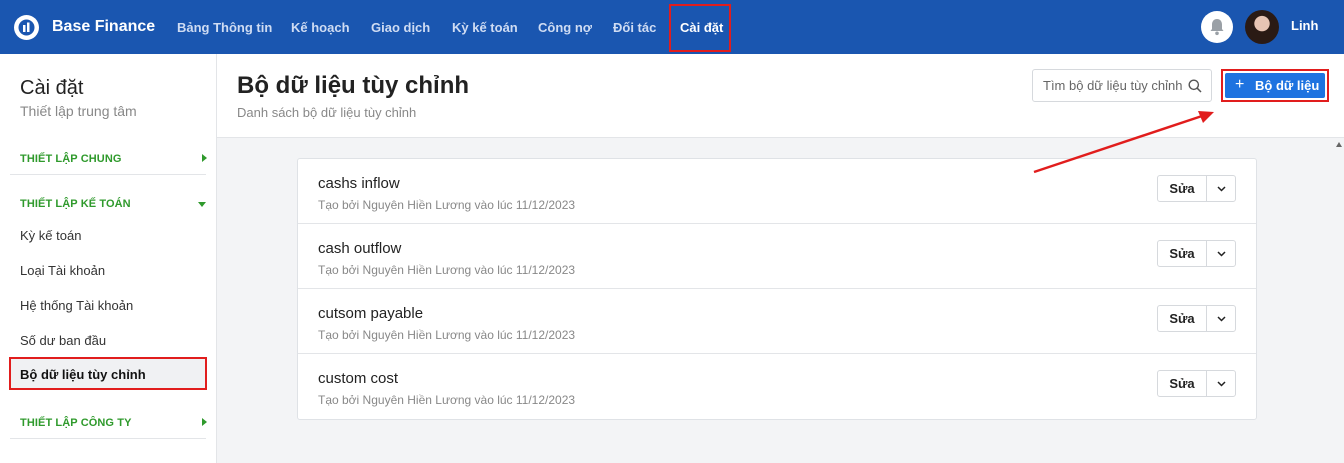 The width and height of the screenshot is (1344, 463). I want to click on sidebar-subtitle: Thiết lập trung tâm, so click(78, 111).